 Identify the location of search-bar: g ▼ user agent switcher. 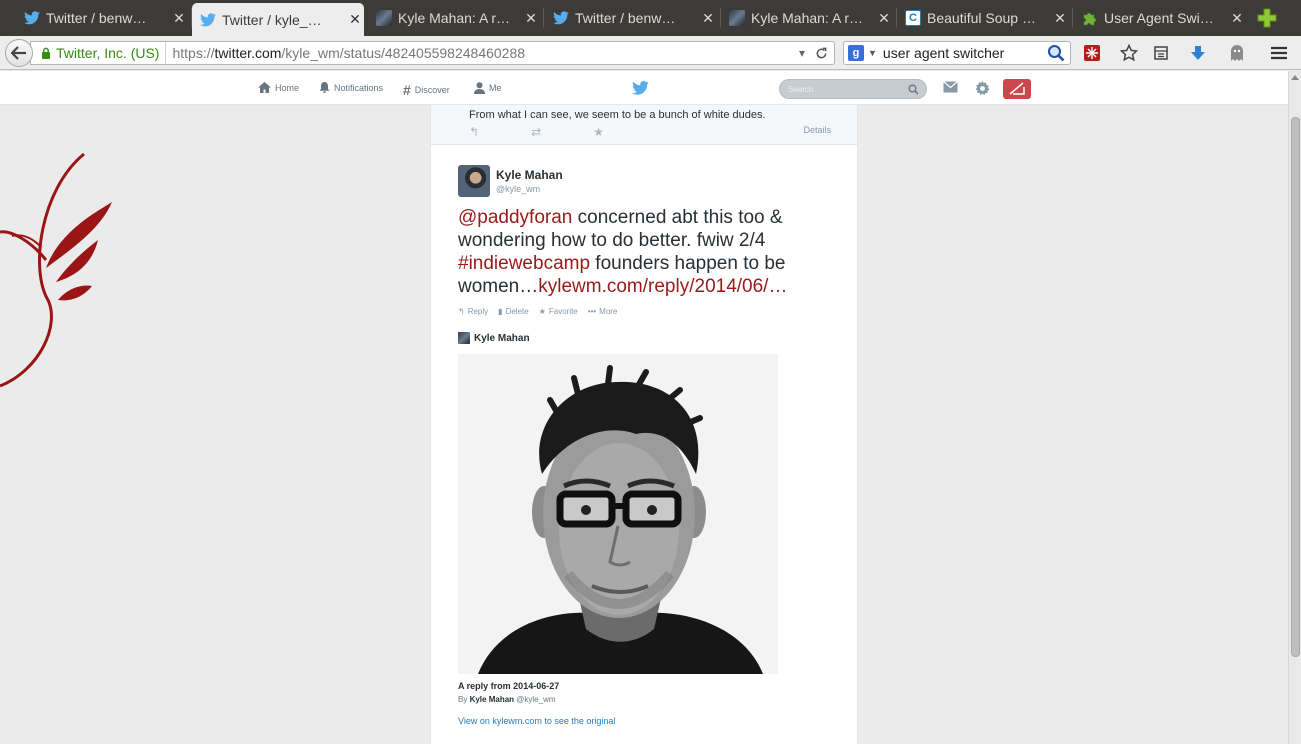
(957, 53).